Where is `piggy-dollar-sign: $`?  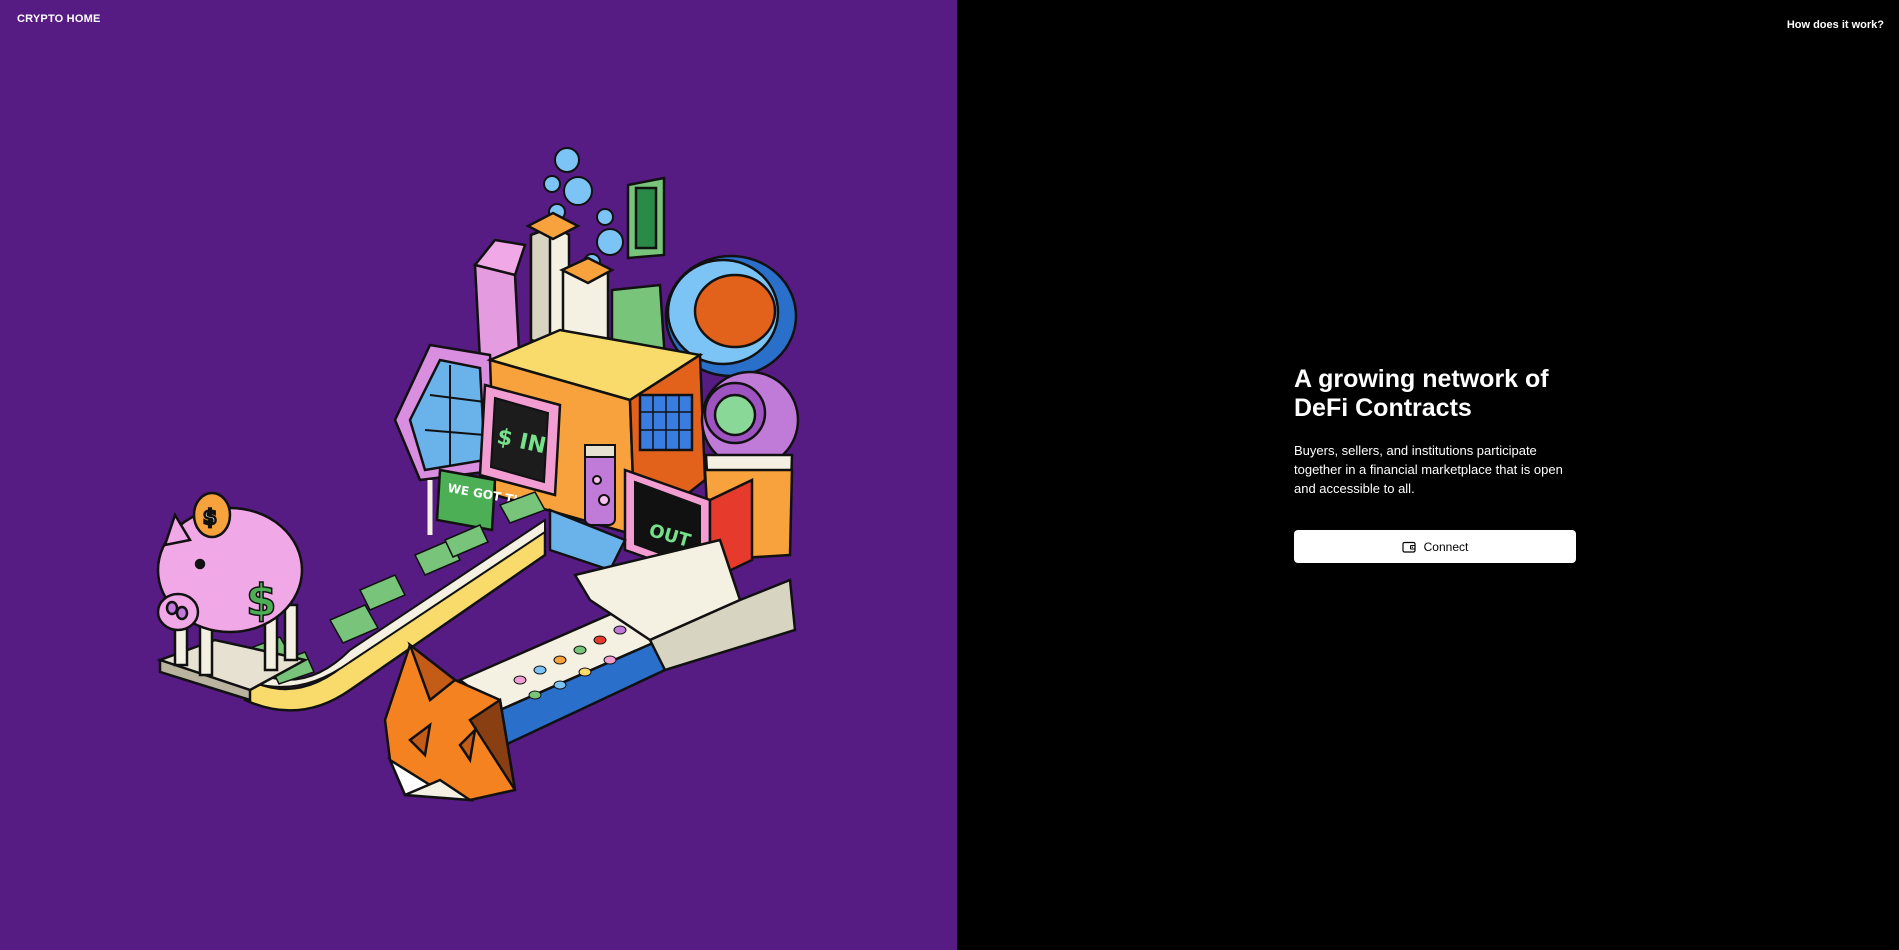
piggy-dollar-sign: $ is located at coordinates (261, 600).